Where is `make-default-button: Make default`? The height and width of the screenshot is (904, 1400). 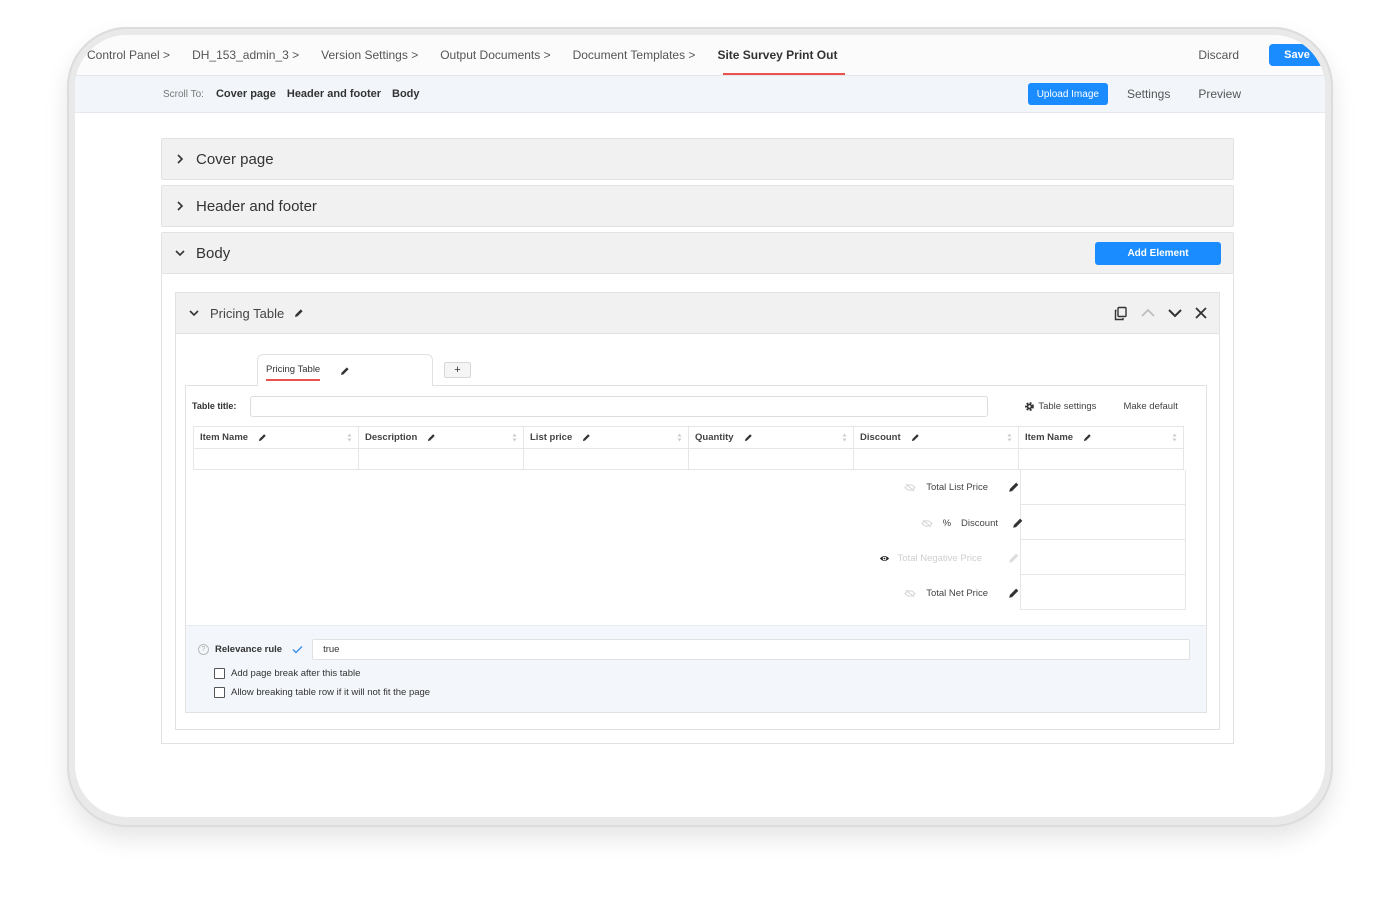 make-default-button: Make default is located at coordinates (1150, 406).